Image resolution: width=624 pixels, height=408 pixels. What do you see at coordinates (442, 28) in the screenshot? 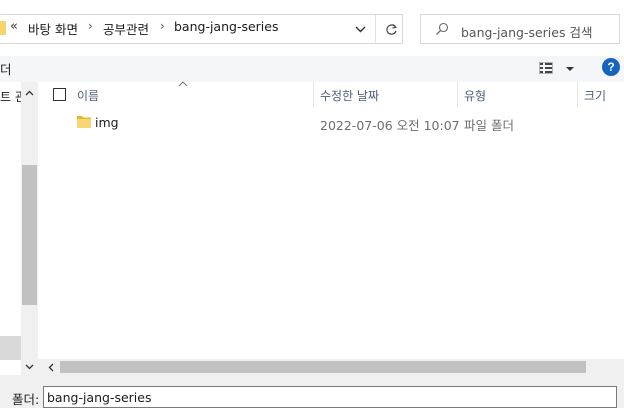
I see `search-icon` at bounding box center [442, 28].